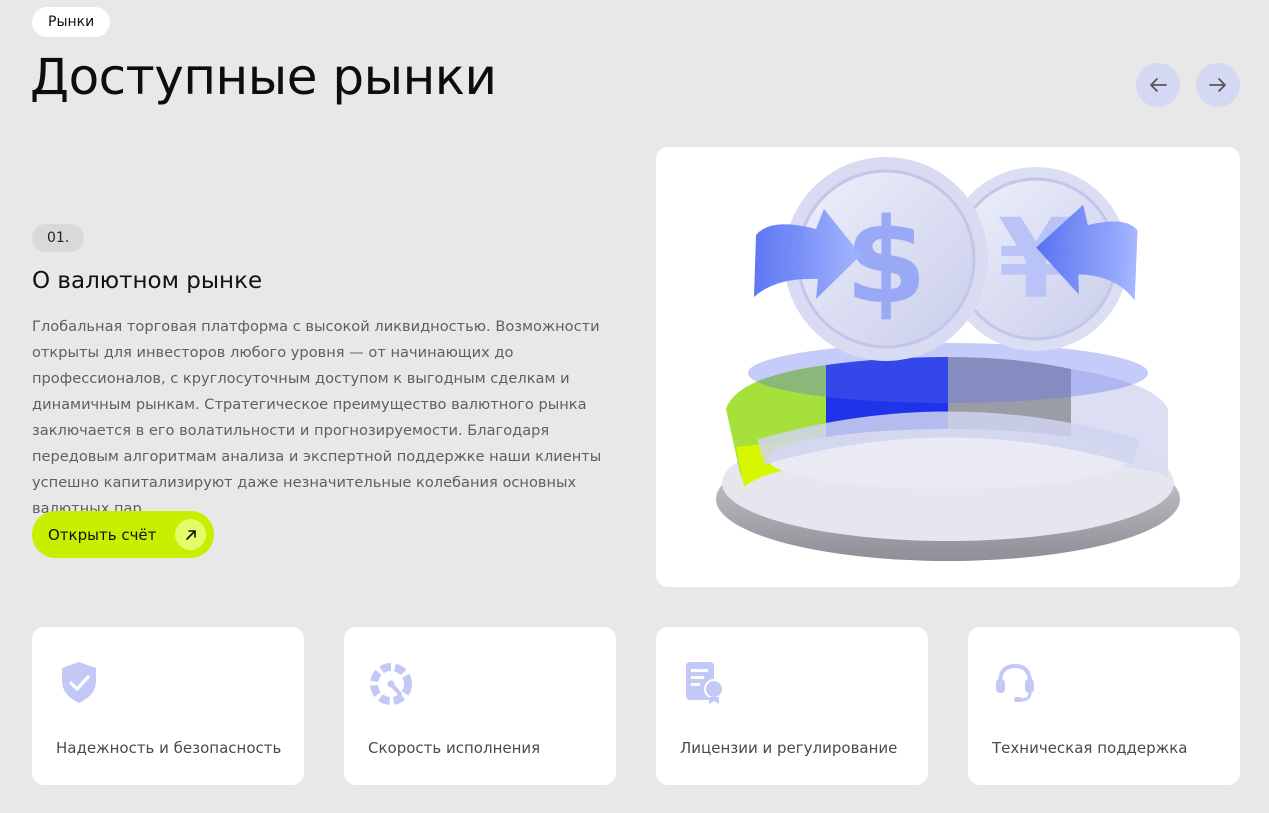 The width and height of the screenshot is (1269, 813). What do you see at coordinates (705, 683) in the screenshot?
I see `certificate-icon` at bounding box center [705, 683].